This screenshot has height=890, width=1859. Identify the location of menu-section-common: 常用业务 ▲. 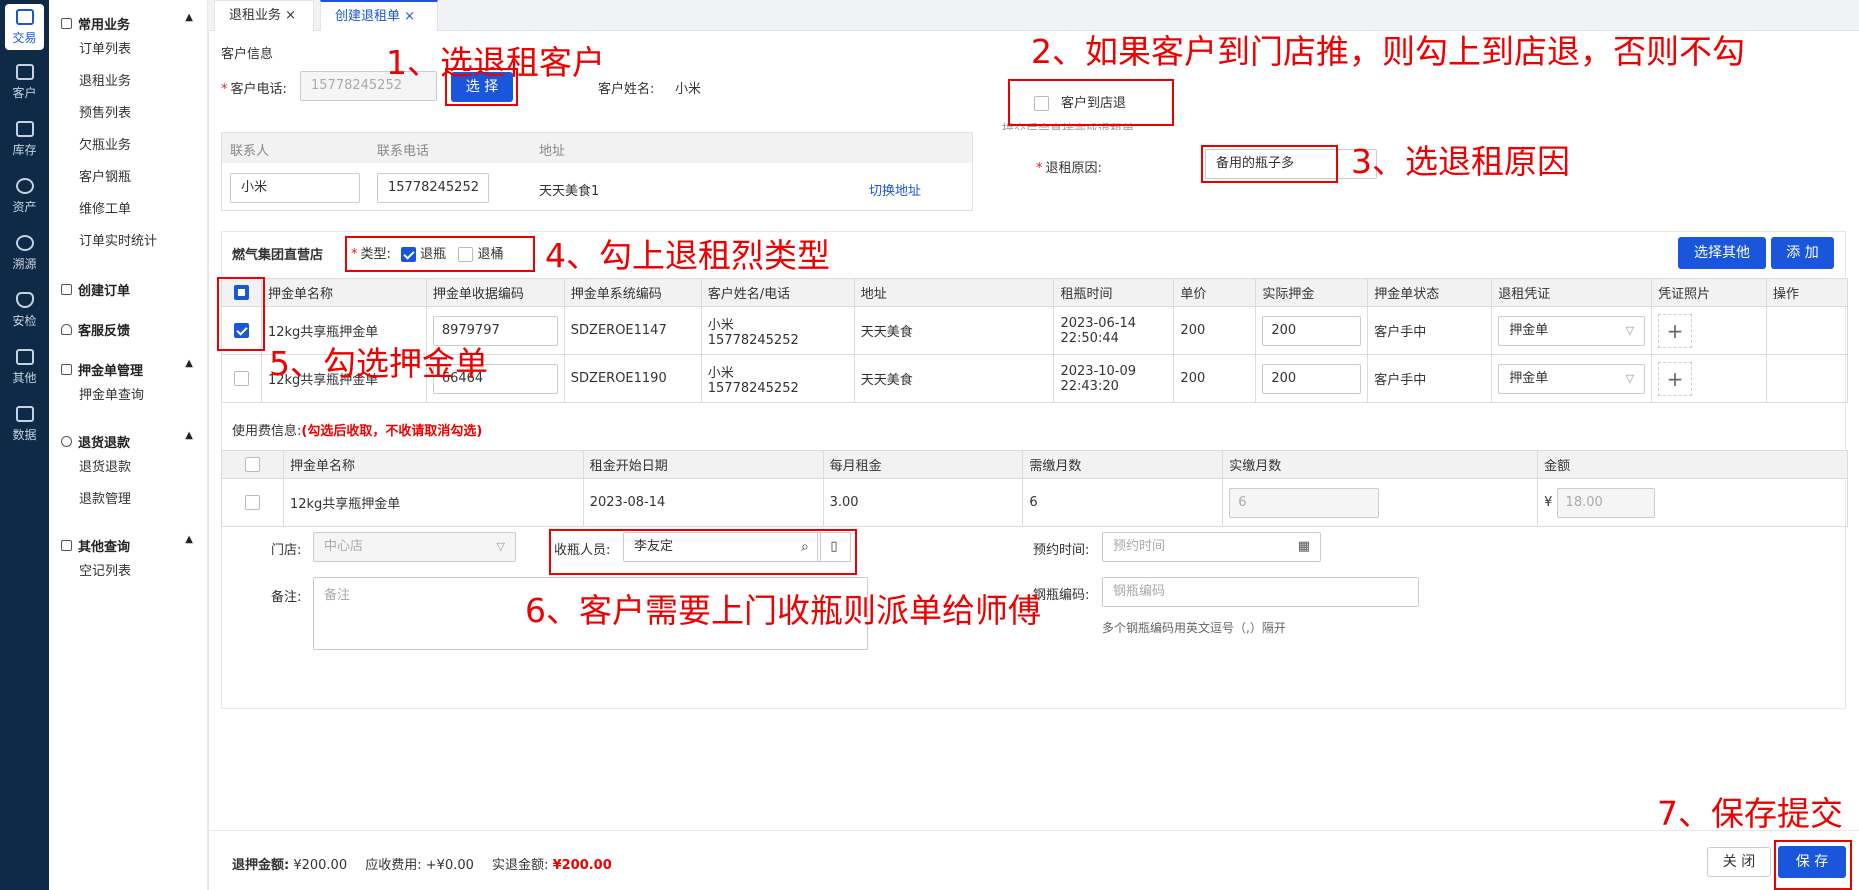
(128, 17).